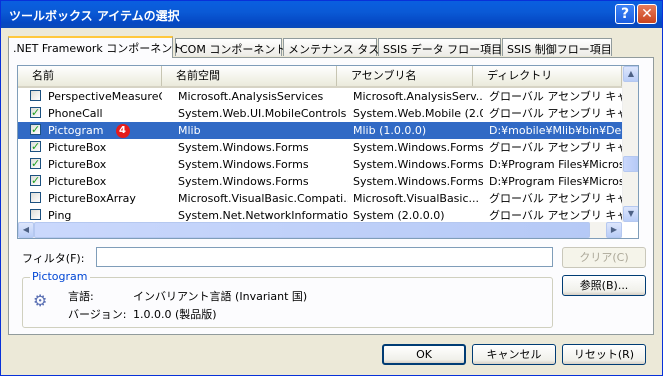  What do you see at coordinates (189, 130) in the screenshot?
I see `row-ns-text: Mlib` at bounding box center [189, 130].